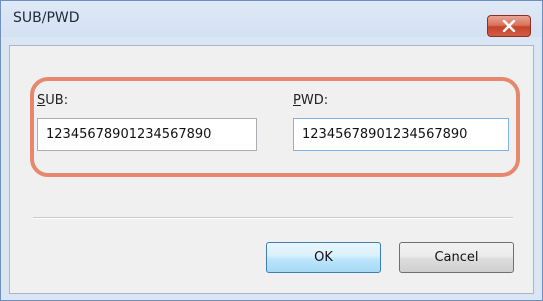  I want to click on sub-input: 12345678901234567890, so click(147, 134).